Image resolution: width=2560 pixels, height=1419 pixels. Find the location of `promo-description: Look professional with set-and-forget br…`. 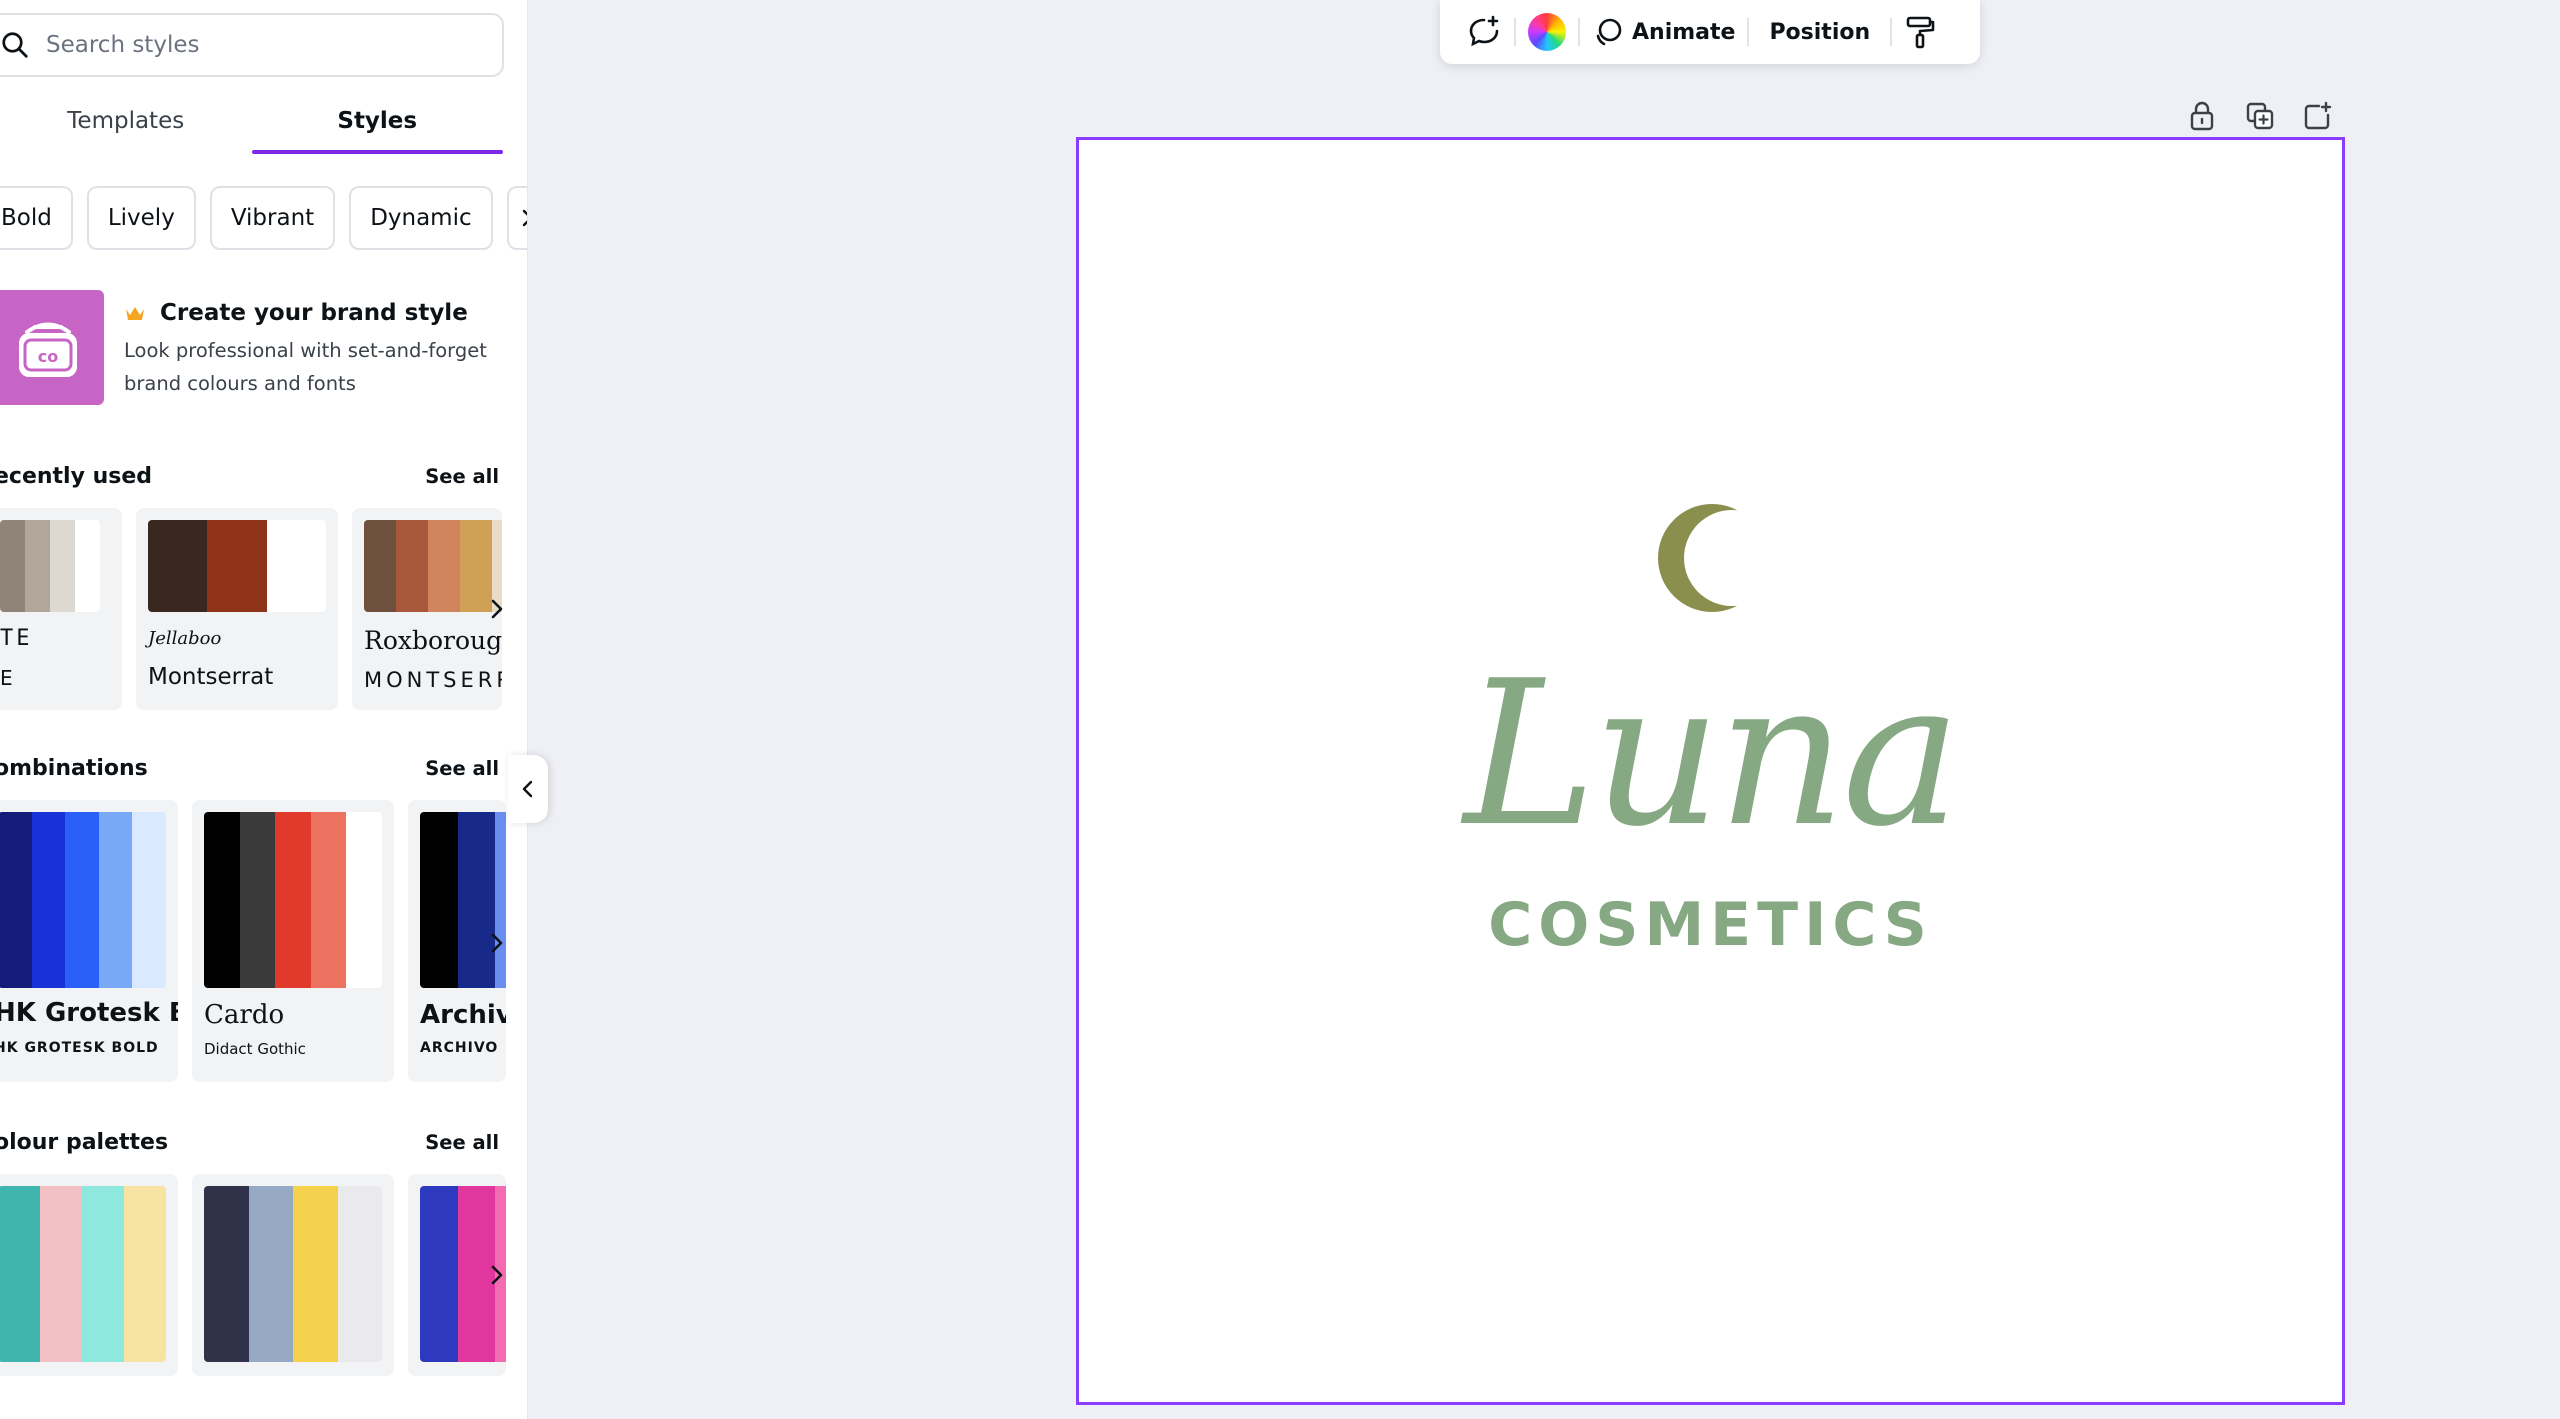

promo-description: Look professional with set-and-forget br… is located at coordinates (305, 367).